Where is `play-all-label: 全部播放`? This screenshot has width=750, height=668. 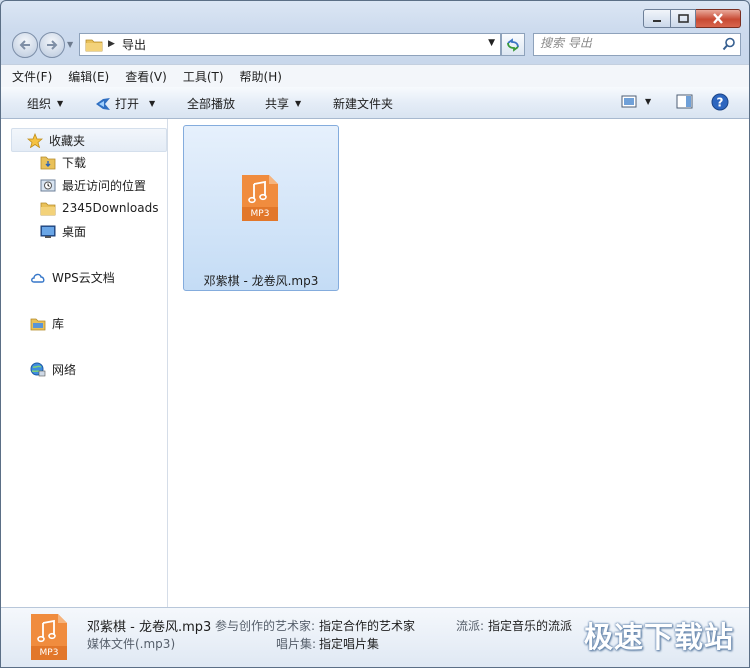
play-all-label: 全部播放 is located at coordinates (211, 104).